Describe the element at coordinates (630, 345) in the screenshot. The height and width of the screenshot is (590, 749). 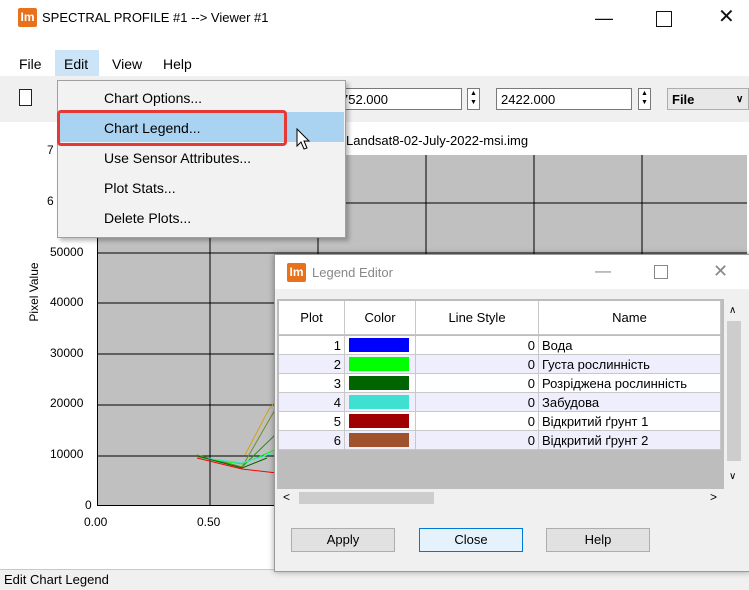
I see `name-cell: Вода` at that location.